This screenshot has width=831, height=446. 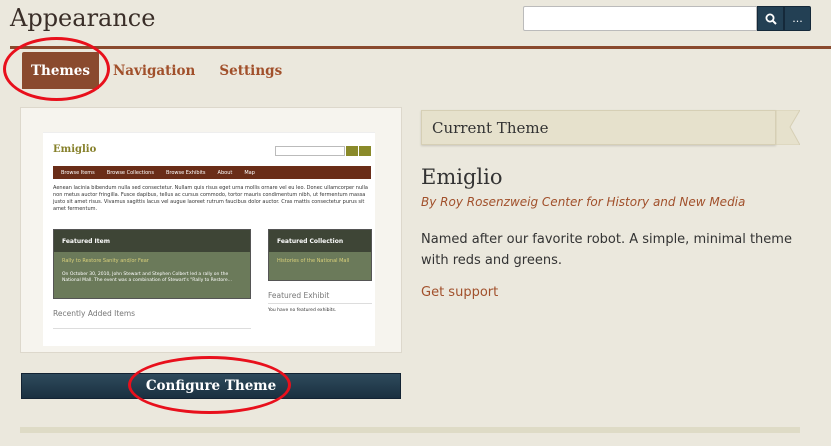 What do you see at coordinates (75, 149) in the screenshot?
I see `preview-site-title: Emiglio` at bounding box center [75, 149].